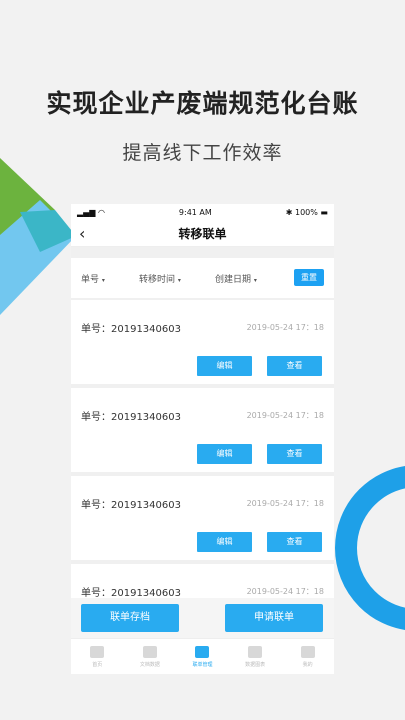 The image size is (405, 720). I want to click on decor-shapes-left, so click(38, 236).